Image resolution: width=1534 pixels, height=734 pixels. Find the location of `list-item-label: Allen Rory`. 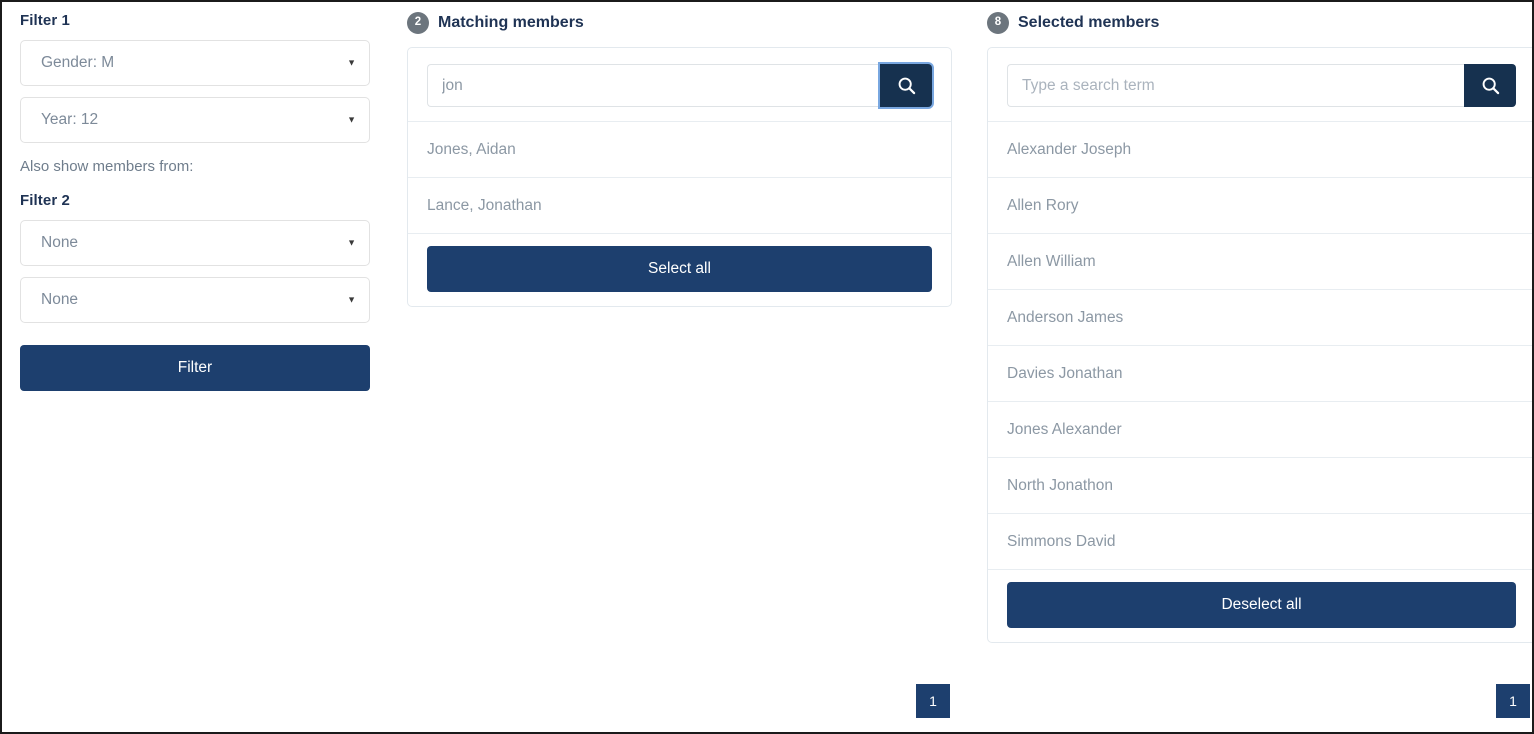

list-item-label: Allen Rory is located at coordinates (1043, 205).